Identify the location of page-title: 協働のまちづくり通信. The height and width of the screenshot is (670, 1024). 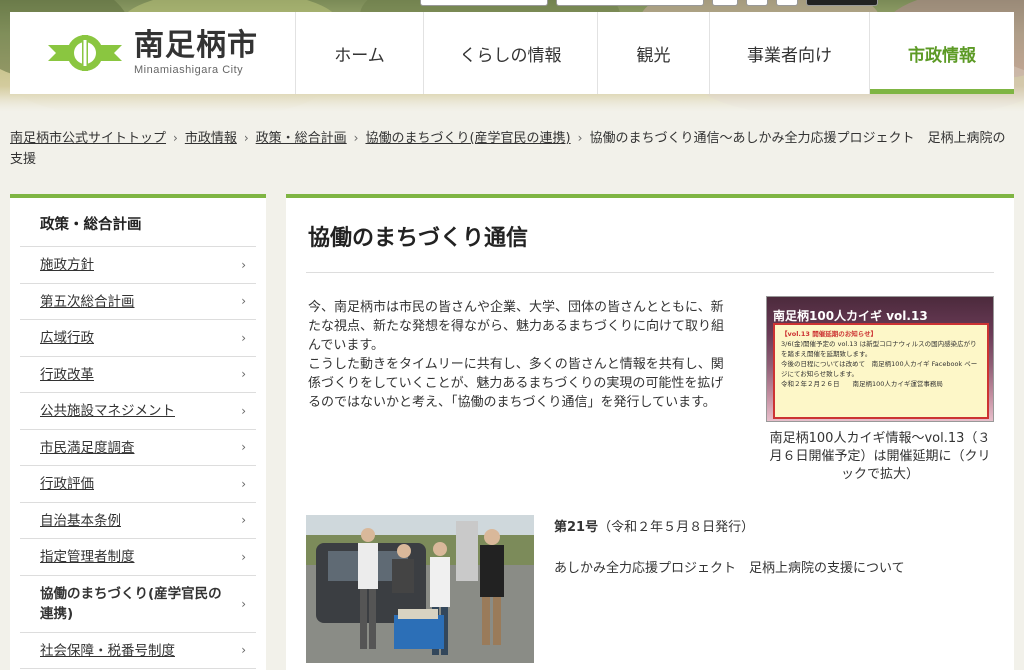
(650, 235).